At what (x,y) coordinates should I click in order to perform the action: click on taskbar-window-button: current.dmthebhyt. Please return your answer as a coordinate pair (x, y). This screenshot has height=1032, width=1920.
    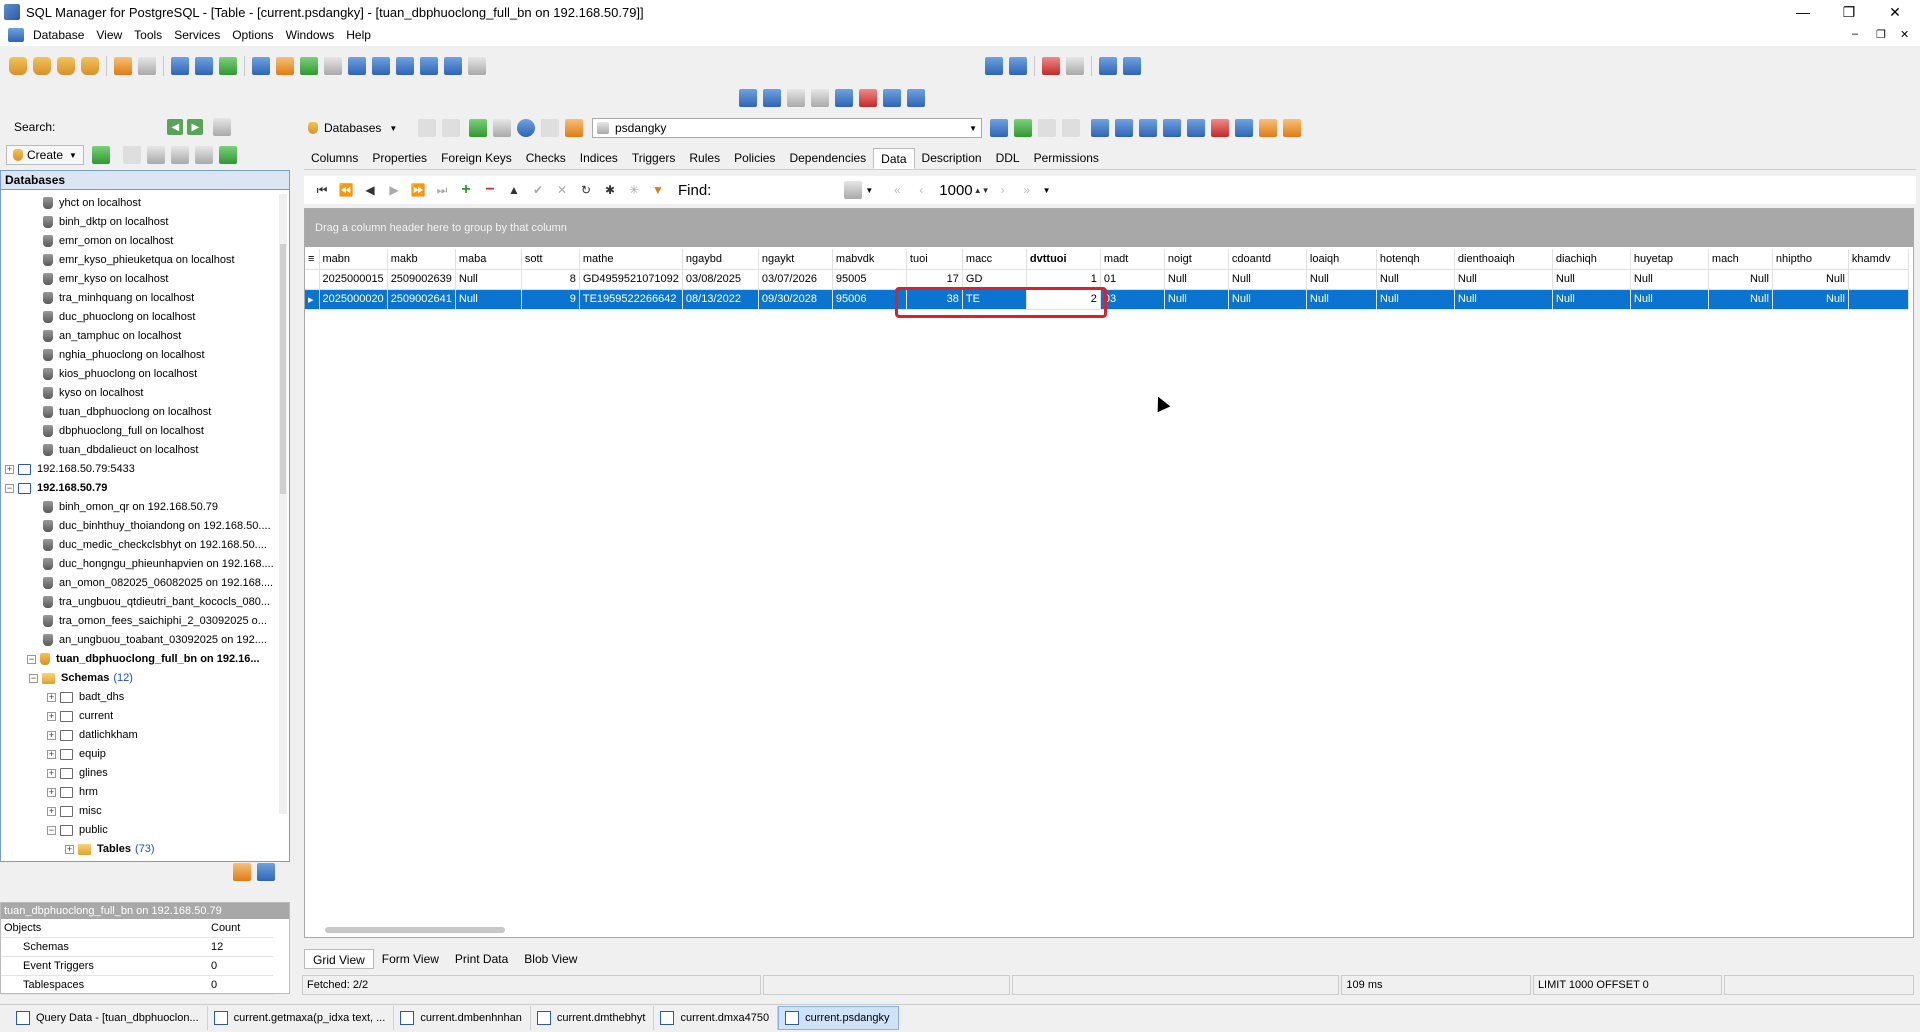
    Looking at the image, I should click on (593, 1017).